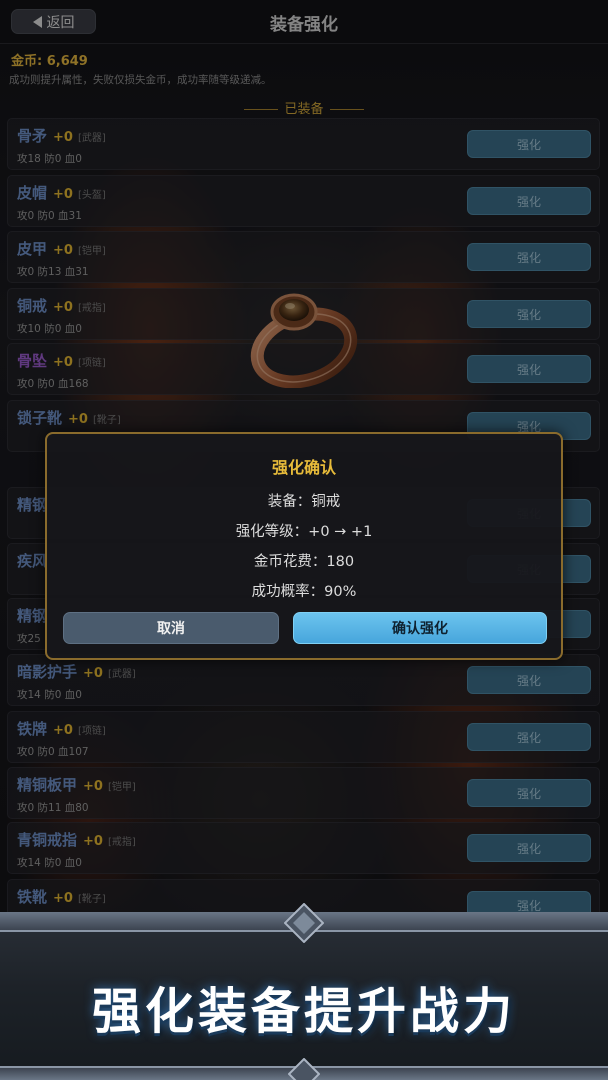 The width and height of the screenshot is (608, 1080). Describe the element at coordinates (171, 628) in the screenshot. I see `cancel-button: 取消` at that location.